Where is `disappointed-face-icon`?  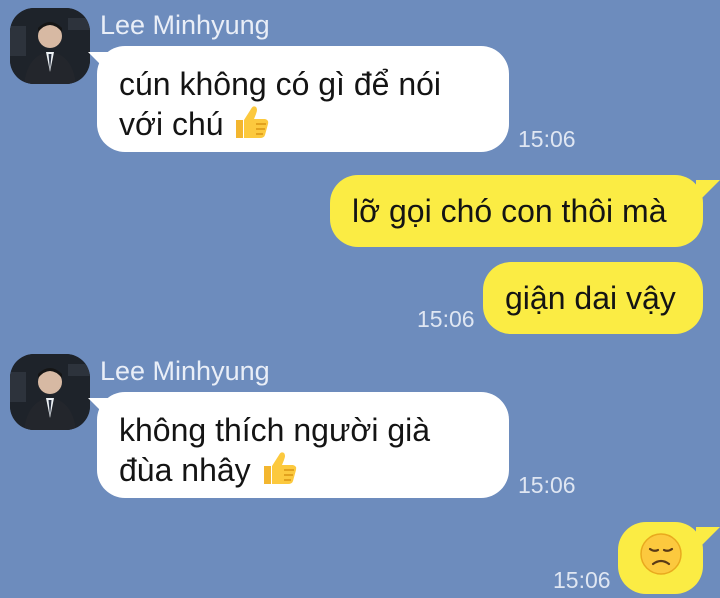 disappointed-face-icon is located at coordinates (661, 558).